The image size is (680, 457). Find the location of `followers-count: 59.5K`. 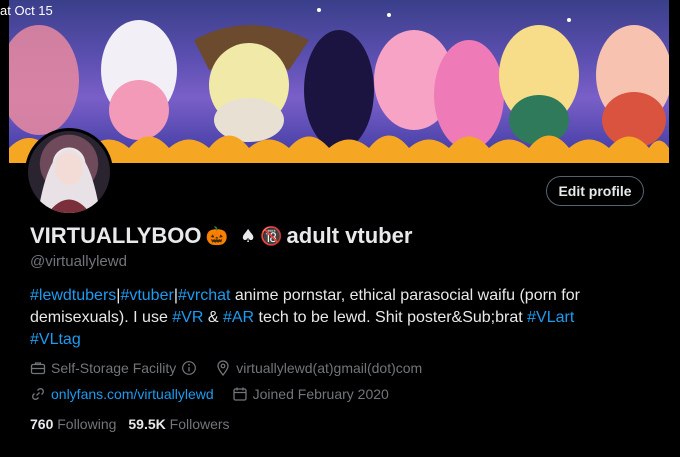

followers-count: 59.5K is located at coordinates (147, 424).